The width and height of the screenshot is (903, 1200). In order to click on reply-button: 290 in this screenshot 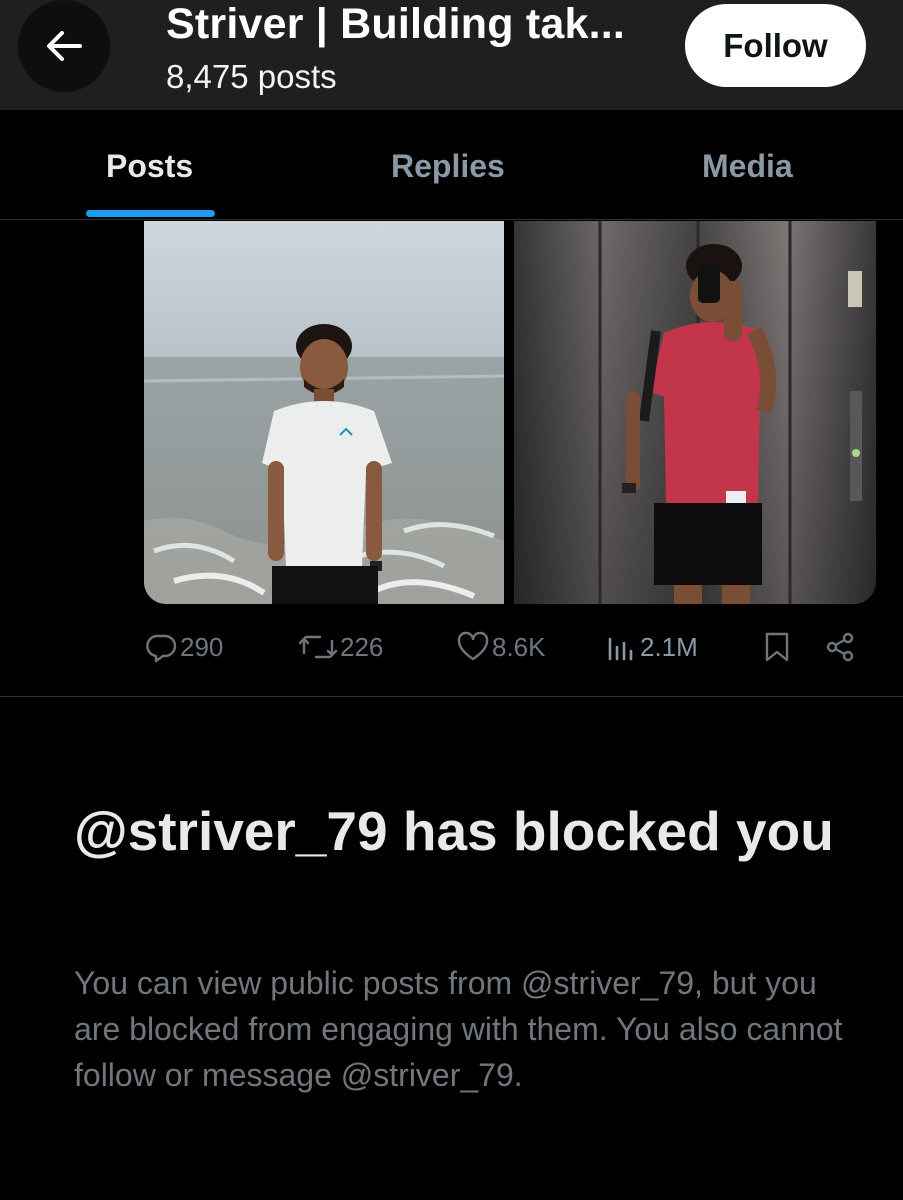, I will do `click(184, 647)`.